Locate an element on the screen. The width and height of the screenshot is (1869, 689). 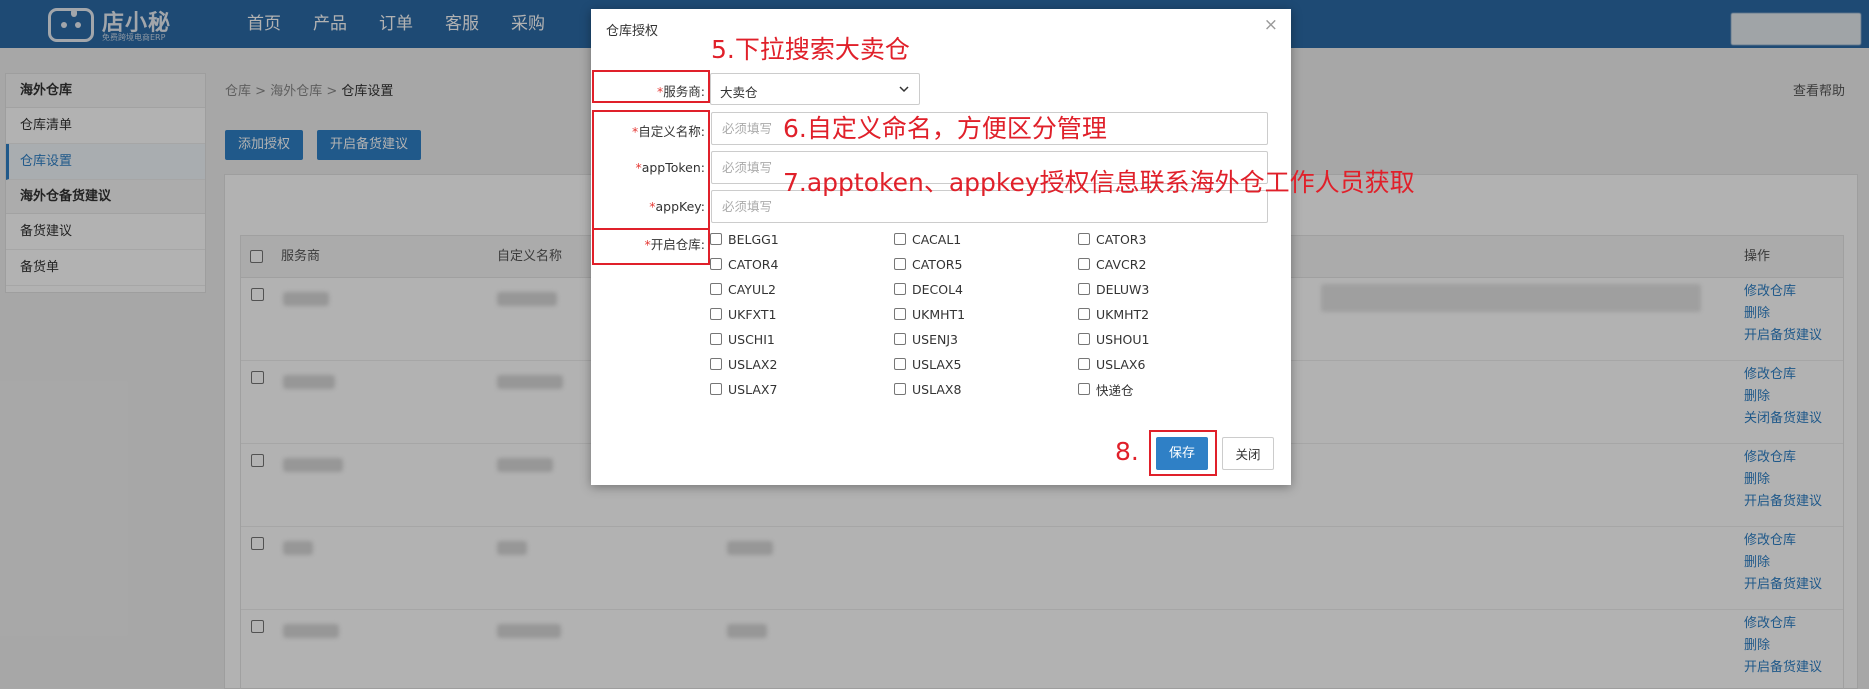
annotation-box-credentials is located at coordinates (651, 170).